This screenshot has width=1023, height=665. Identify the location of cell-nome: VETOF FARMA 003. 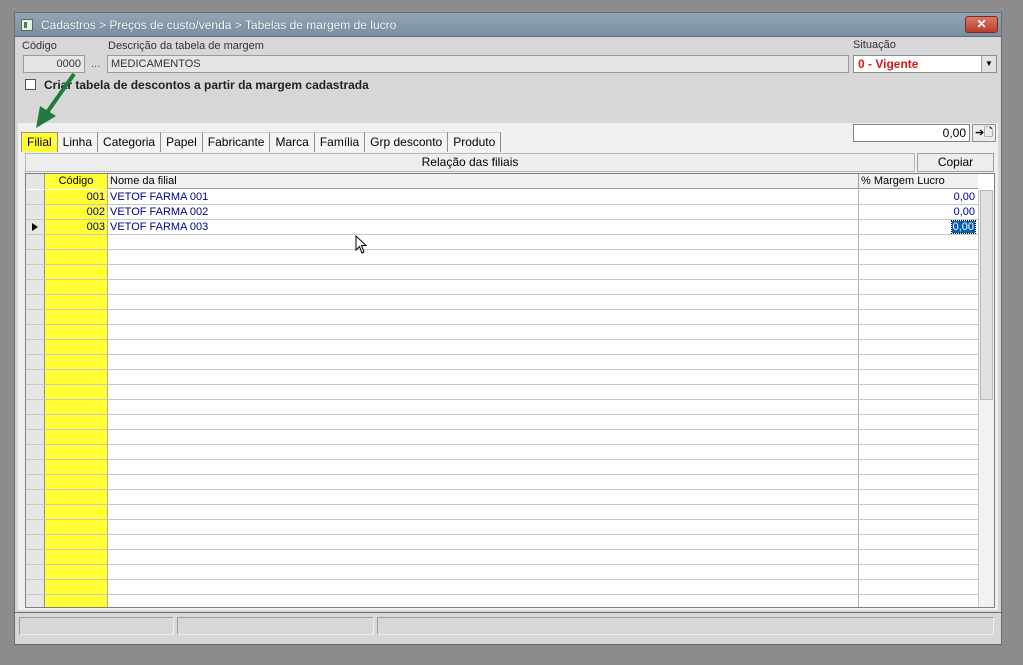
(483, 227).